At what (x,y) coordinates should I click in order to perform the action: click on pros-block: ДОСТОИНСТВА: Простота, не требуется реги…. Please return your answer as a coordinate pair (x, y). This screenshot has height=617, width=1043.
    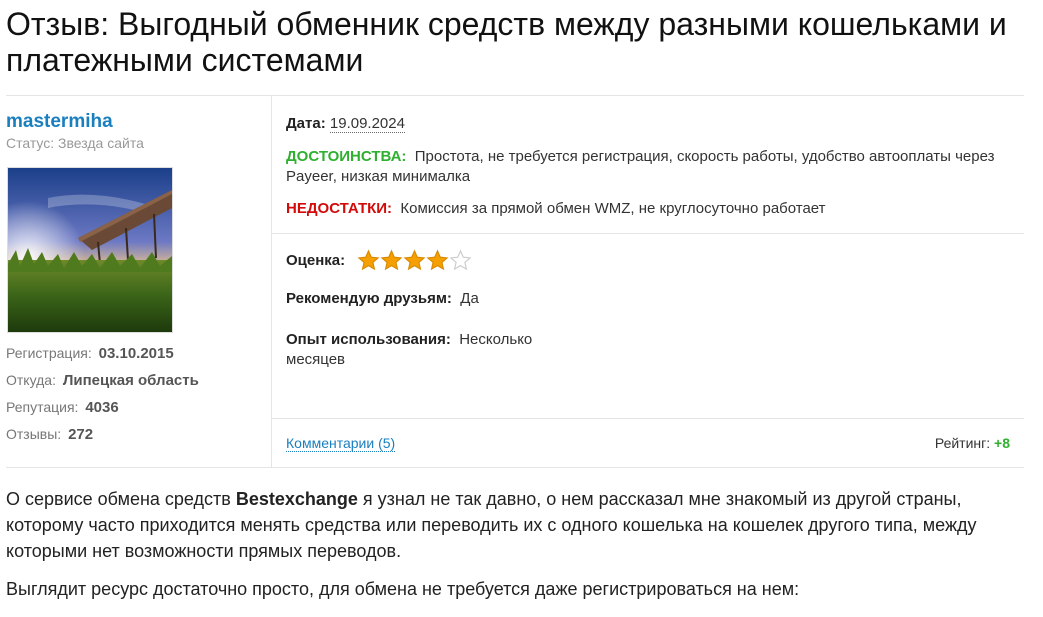
    Looking at the image, I should click on (646, 167).